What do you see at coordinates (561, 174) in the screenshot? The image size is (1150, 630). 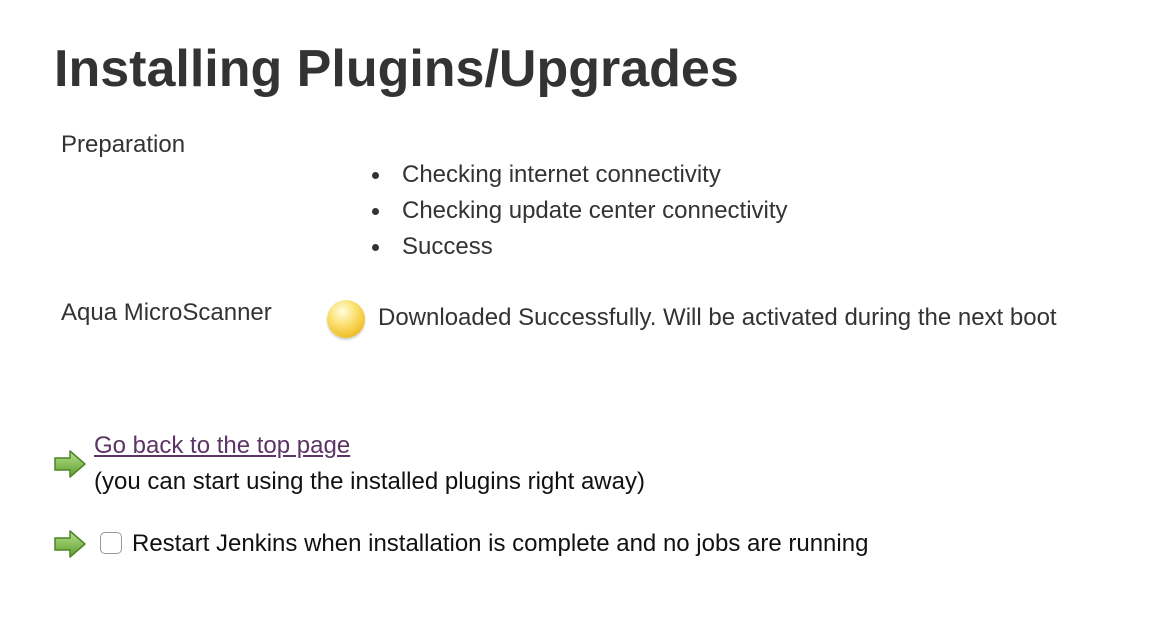 I see `preparation-step-text: Checking internet connectivity` at bounding box center [561, 174].